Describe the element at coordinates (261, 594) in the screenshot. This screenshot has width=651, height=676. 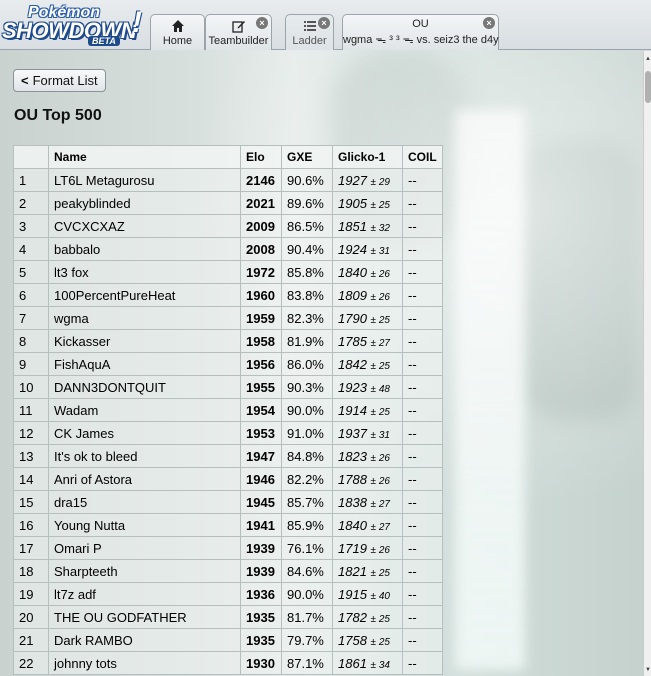
I see `elo-cell: 1936` at that location.